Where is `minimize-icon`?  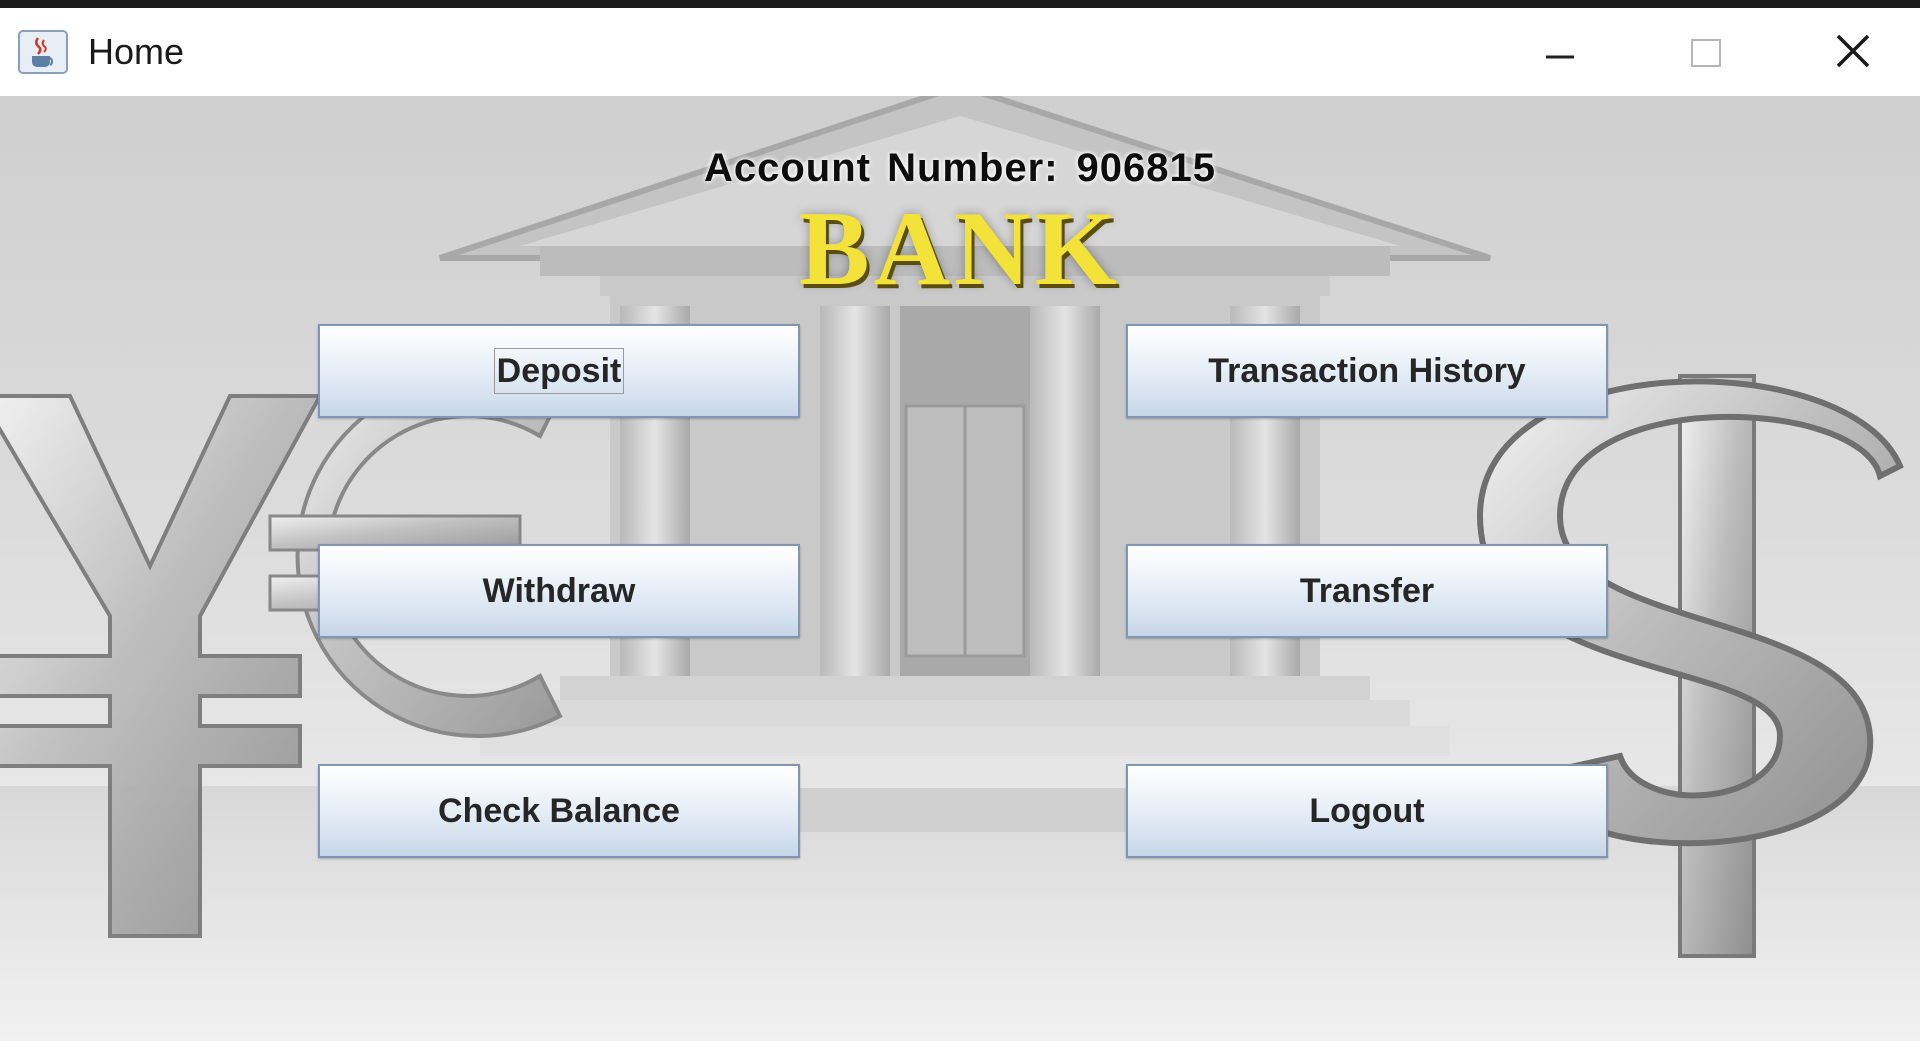
minimize-icon is located at coordinates (1560, 57).